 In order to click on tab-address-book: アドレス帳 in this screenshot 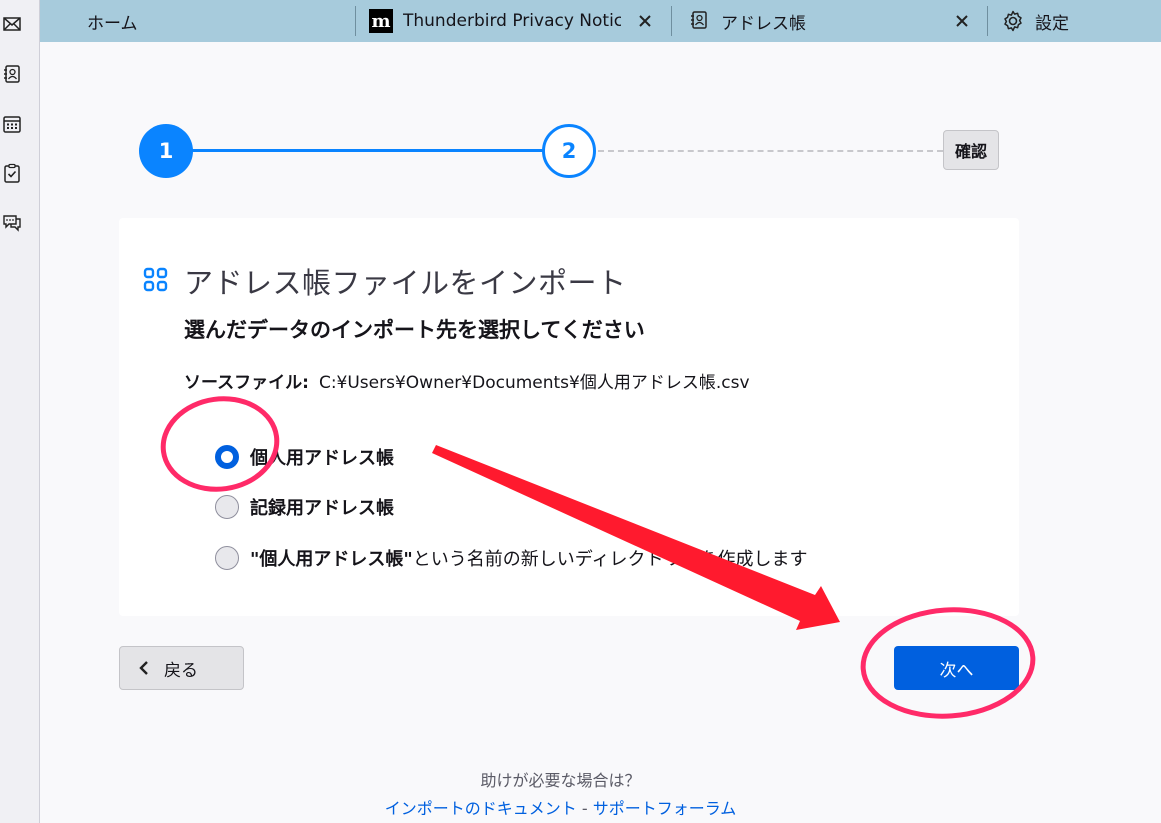, I will do `click(834, 21)`.